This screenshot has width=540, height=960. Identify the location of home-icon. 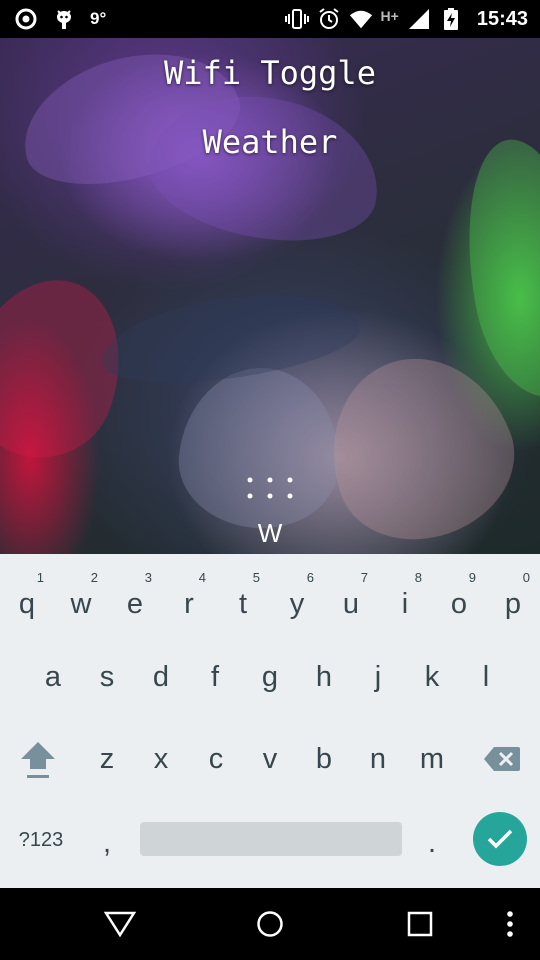
(270, 924).